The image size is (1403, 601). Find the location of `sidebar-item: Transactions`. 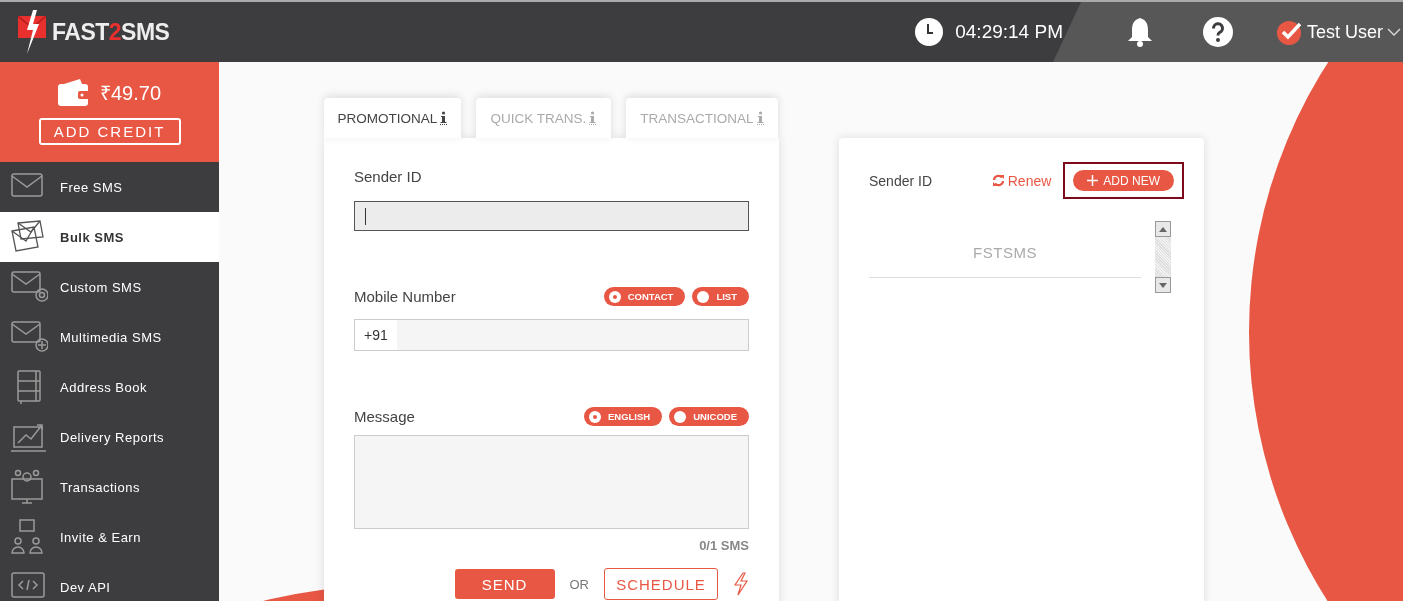

sidebar-item: Transactions is located at coordinates (109, 487).